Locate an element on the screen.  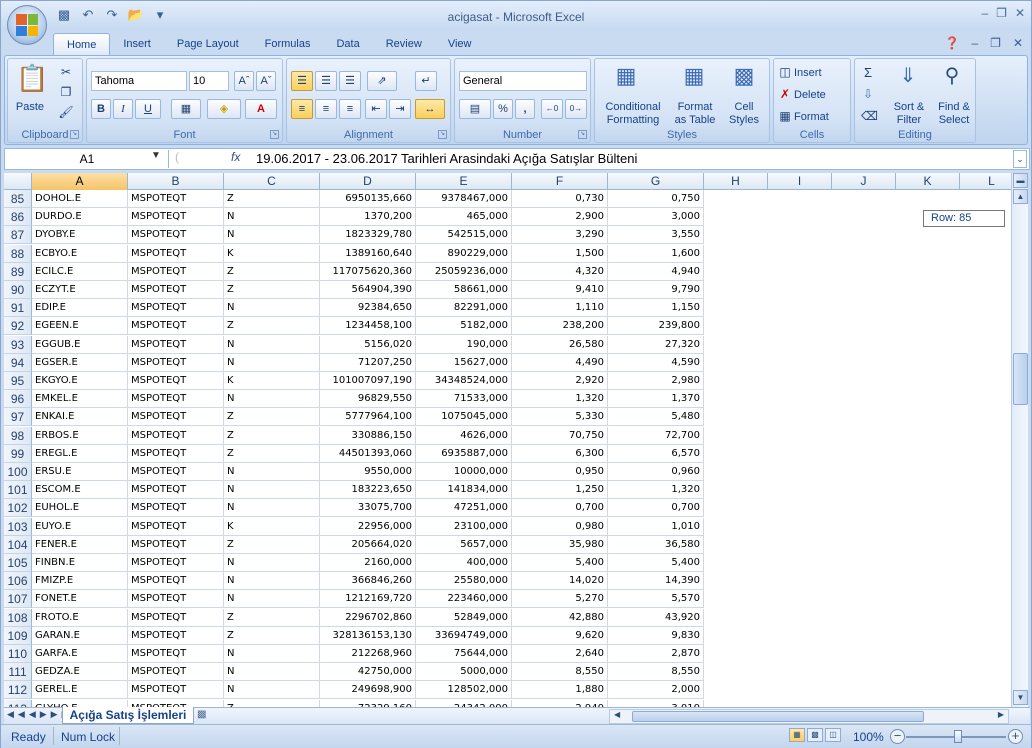
currency-icon: ▤ is located at coordinates (475, 109).